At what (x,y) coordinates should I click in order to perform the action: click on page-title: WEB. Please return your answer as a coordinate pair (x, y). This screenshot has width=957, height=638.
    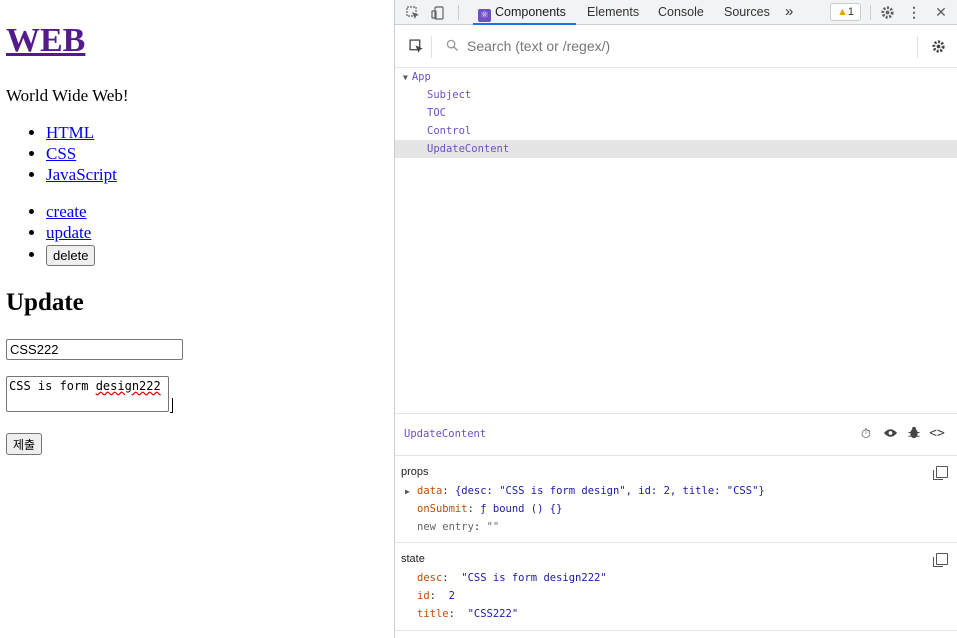
    Looking at the image, I should click on (45, 41).